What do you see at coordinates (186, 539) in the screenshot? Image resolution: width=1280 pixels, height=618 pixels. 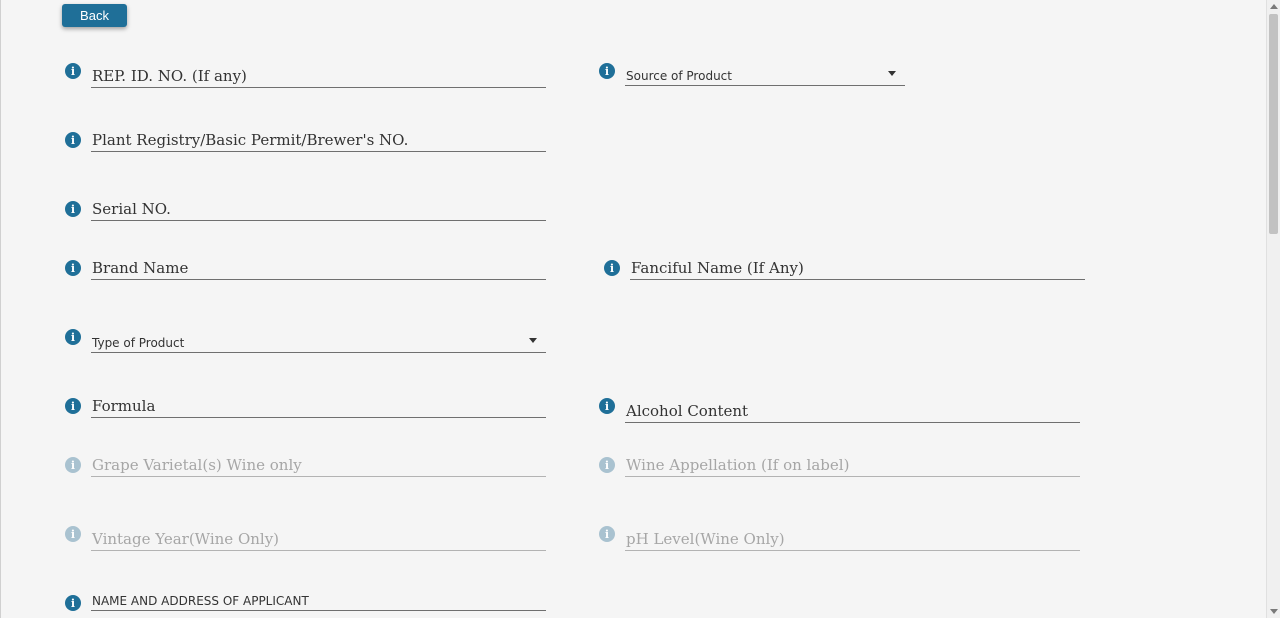 I see `vintage-year-label: Vintage Year(Wine Only)` at bounding box center [186, 539].